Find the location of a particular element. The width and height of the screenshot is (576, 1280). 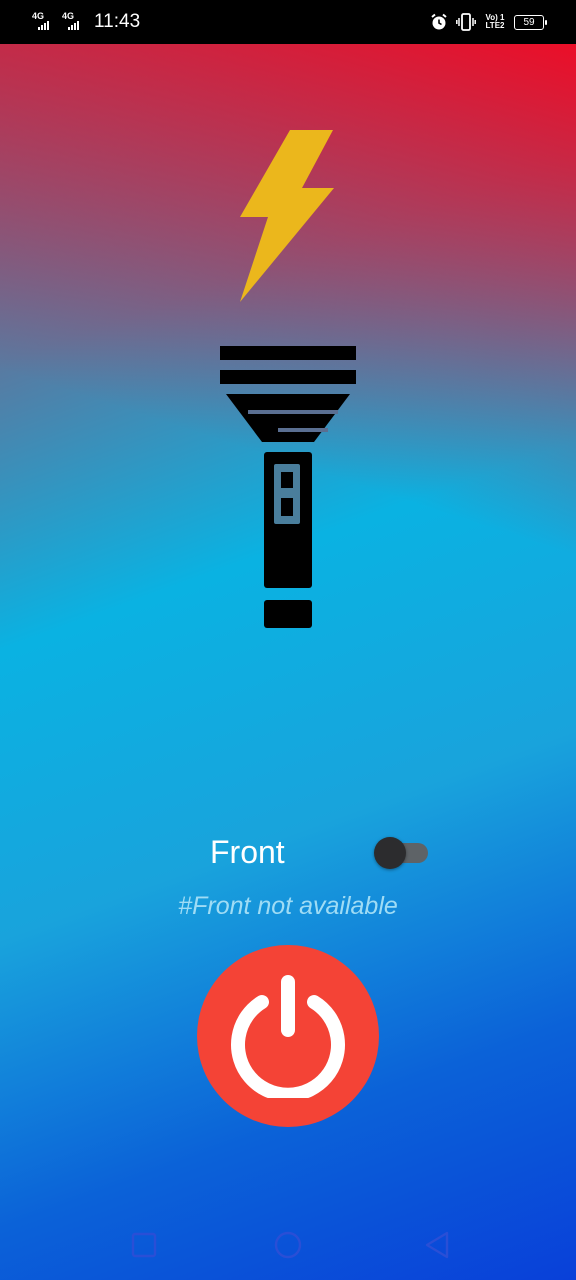

system-nav-bar is located at coordinates (288, 1240).